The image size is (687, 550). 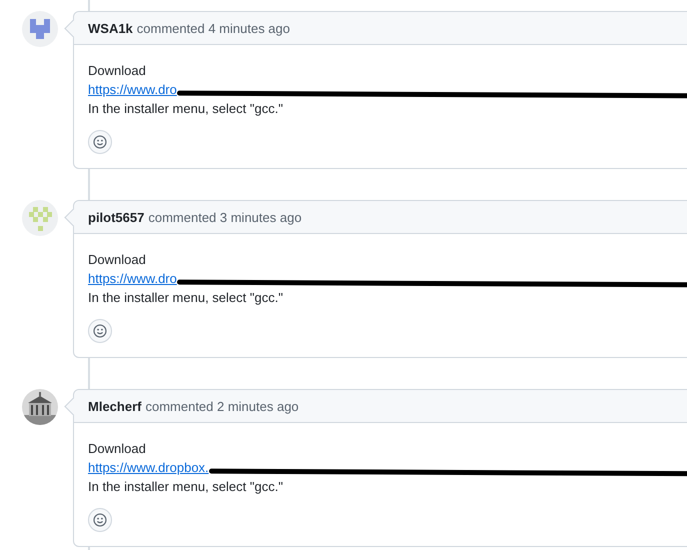 I want to click on comment-timestamp: commented 2 minutes ago, so click(x=222, y=406).